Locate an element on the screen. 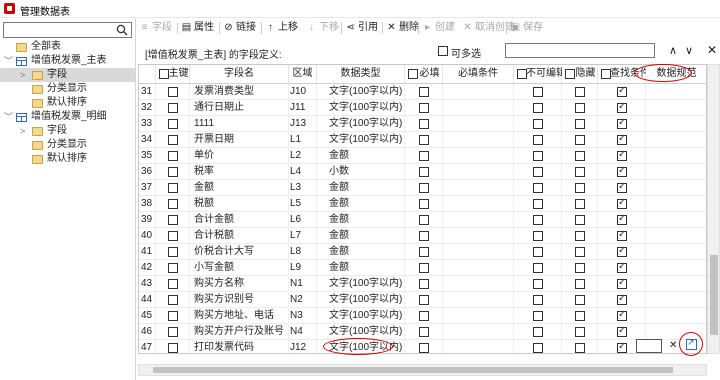  toolbar-button-4: ↓ 下移 is located at coordinates (322, 28).